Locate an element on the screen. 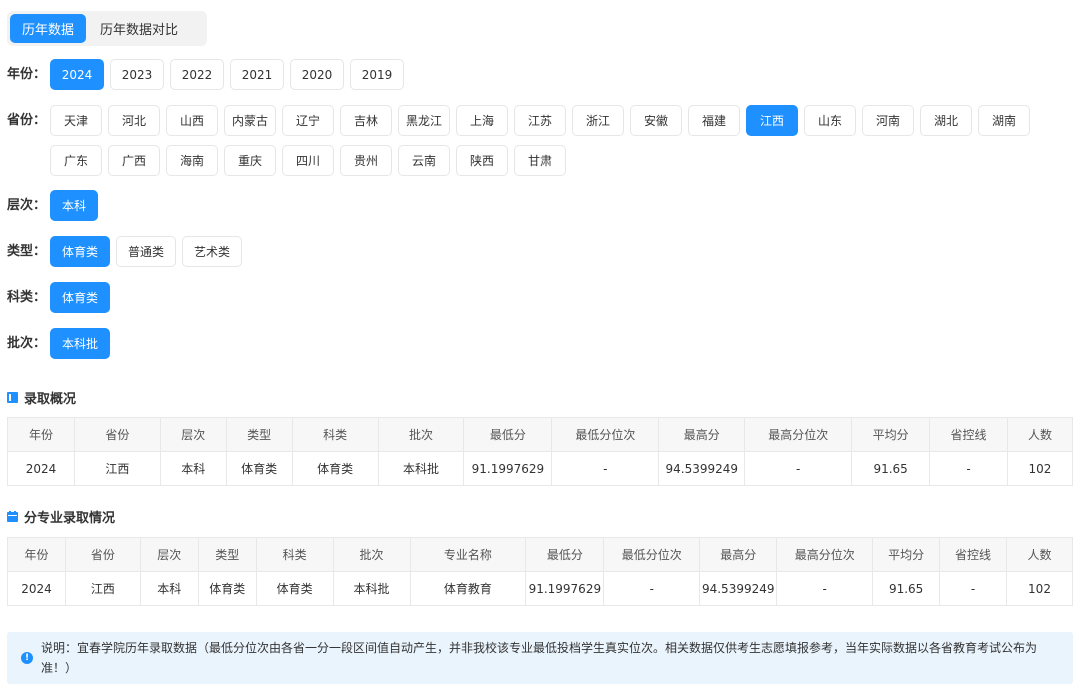 The image size is (1080, 688). majors-section-title: 分专业录取情况 is located at coordinates (61, 516).